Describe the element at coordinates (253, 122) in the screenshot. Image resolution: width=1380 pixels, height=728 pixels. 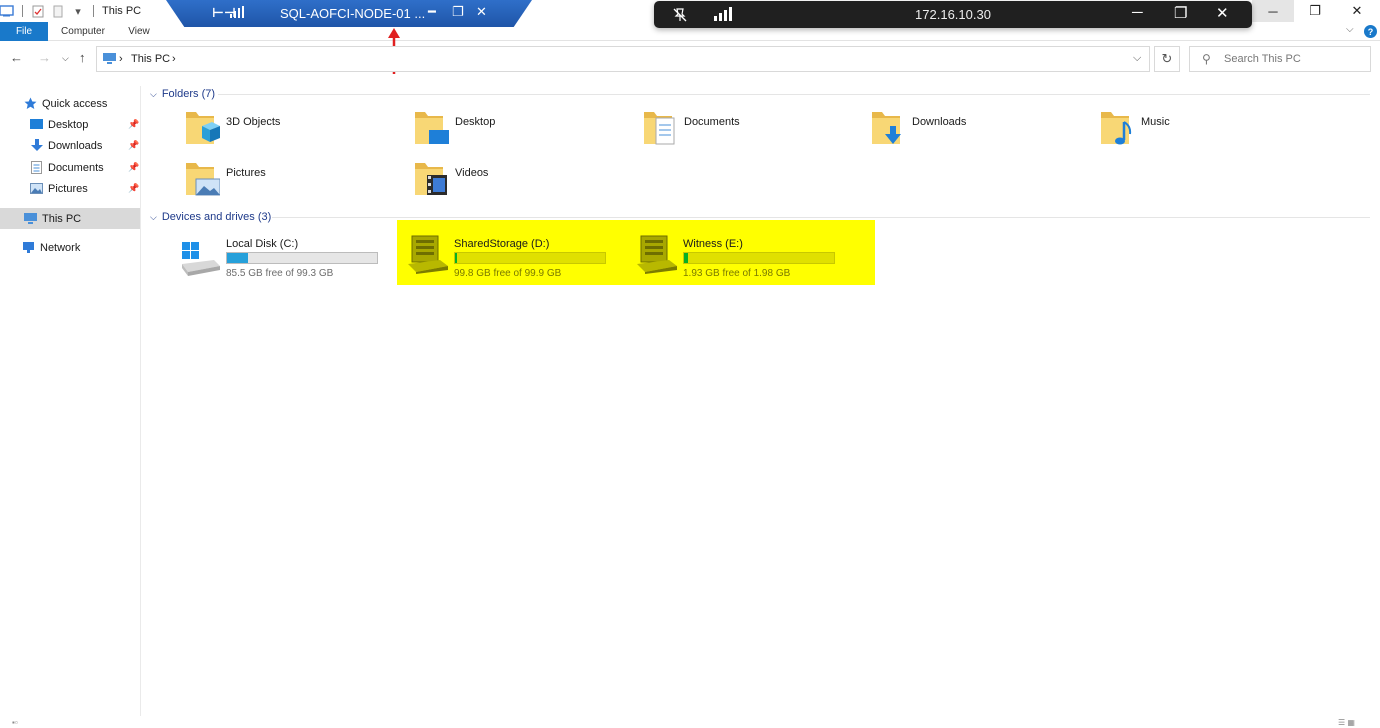
I see `folder-label: 3D Objects` at that location.